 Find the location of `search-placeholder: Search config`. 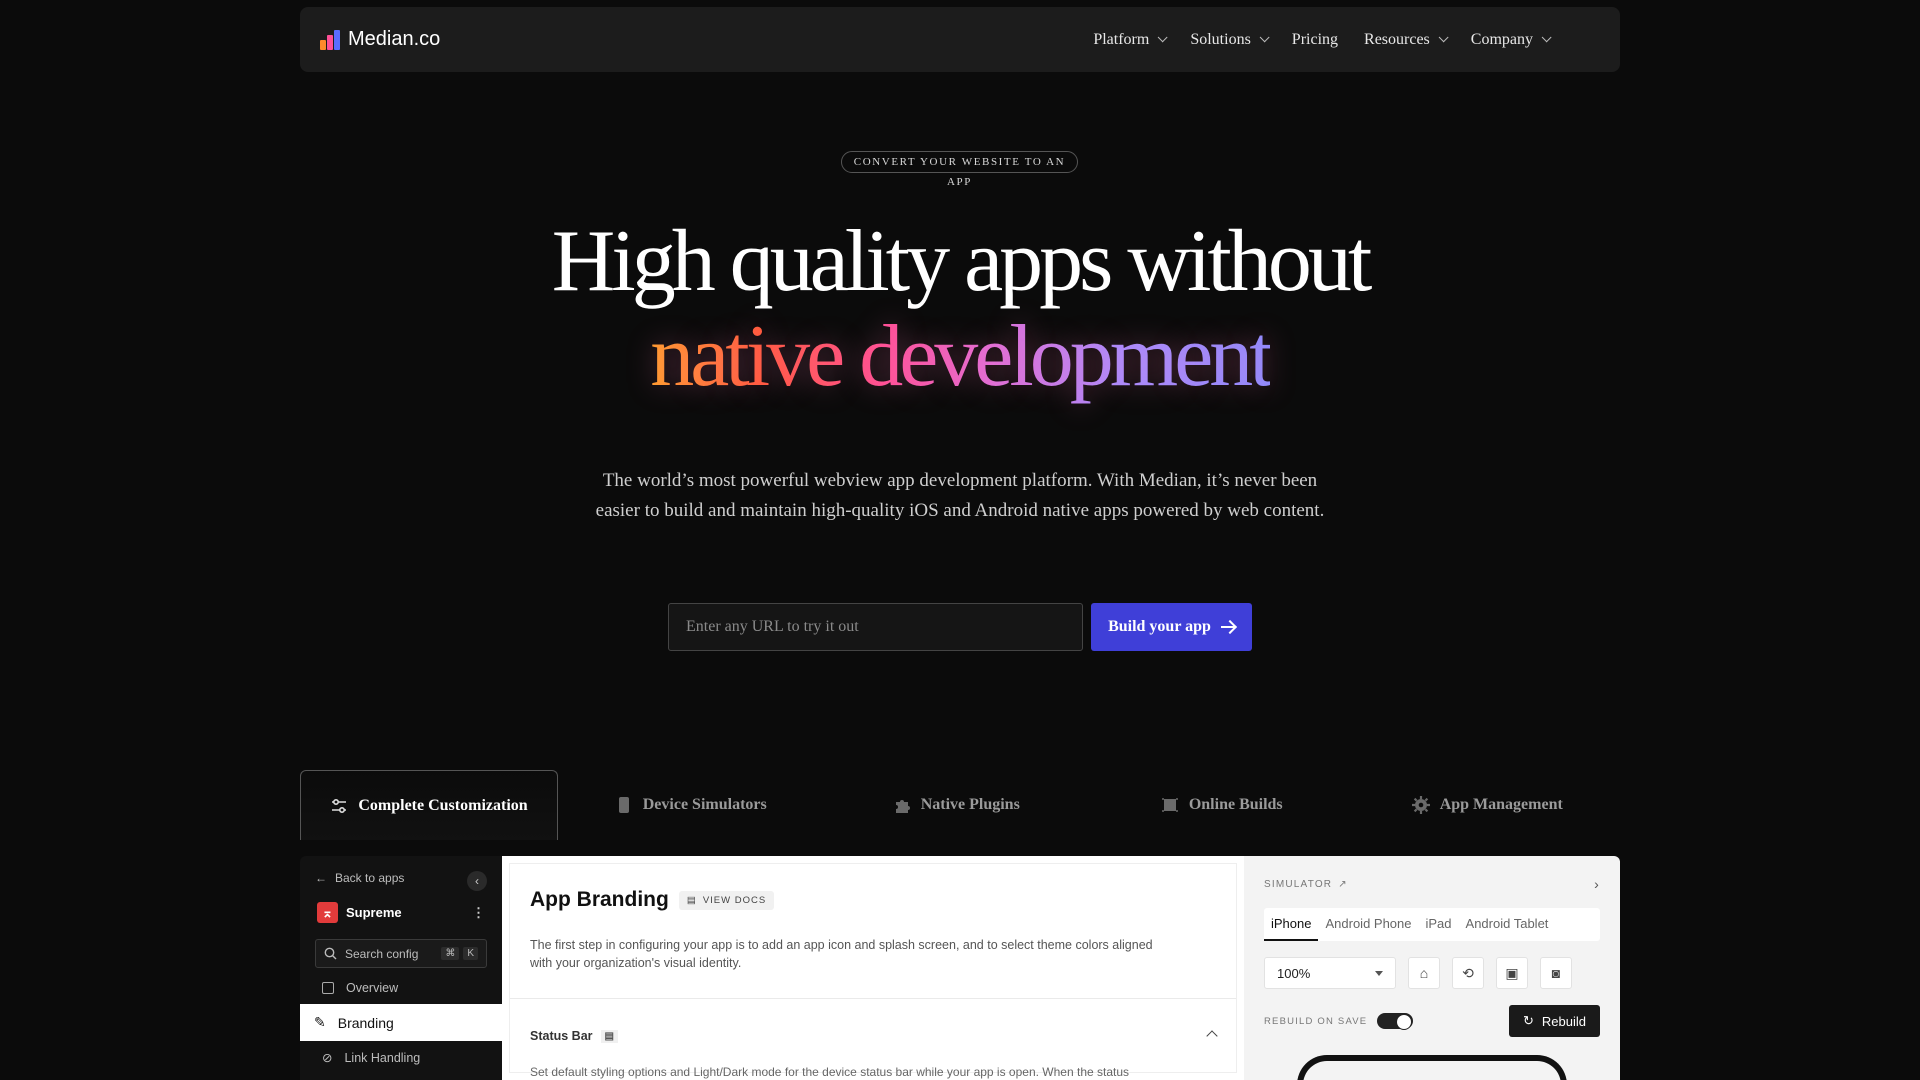

search-placeholder: Search config is located at coordinates (382, 953).